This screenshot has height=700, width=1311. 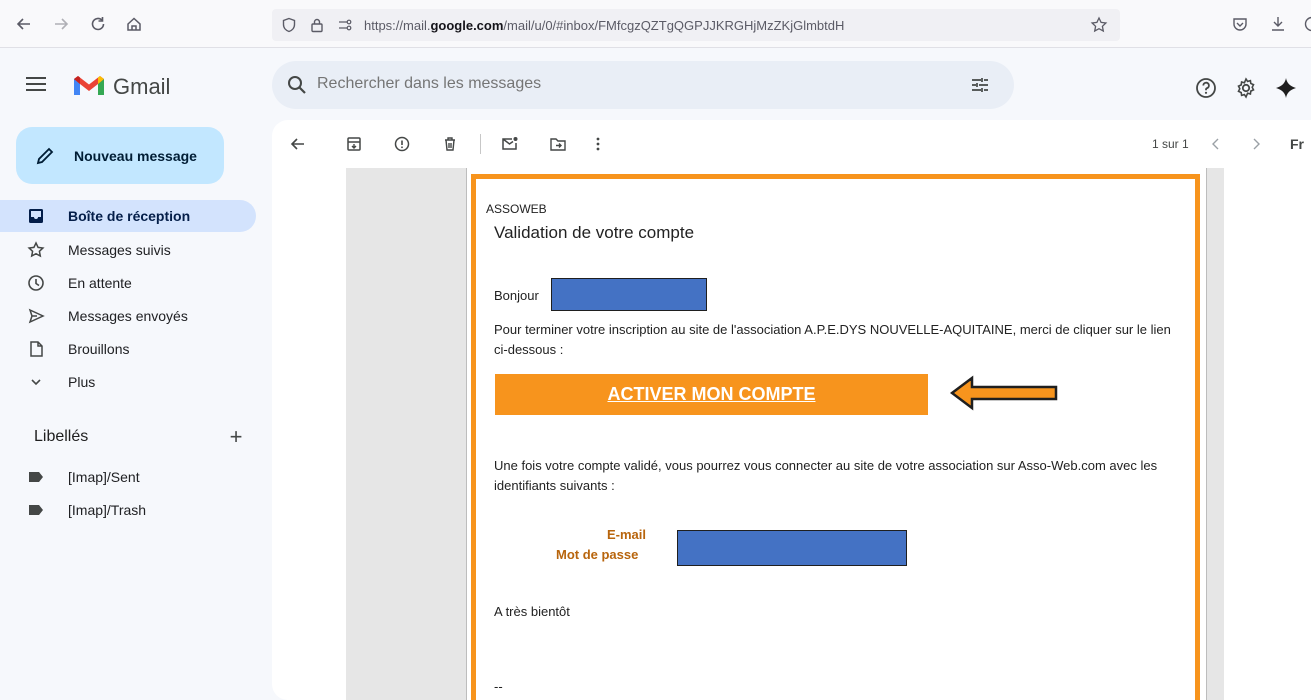 What do you see at coordinates (45, 155) in the screenshot?
I see `pencil-icon` at bounding box center [45, 155].